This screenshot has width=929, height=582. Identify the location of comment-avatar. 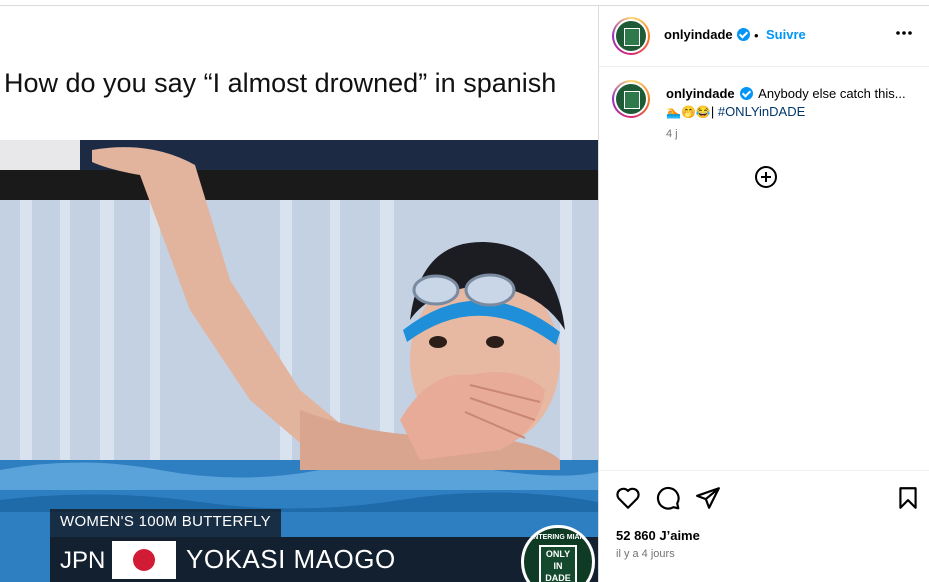
(631, 99).